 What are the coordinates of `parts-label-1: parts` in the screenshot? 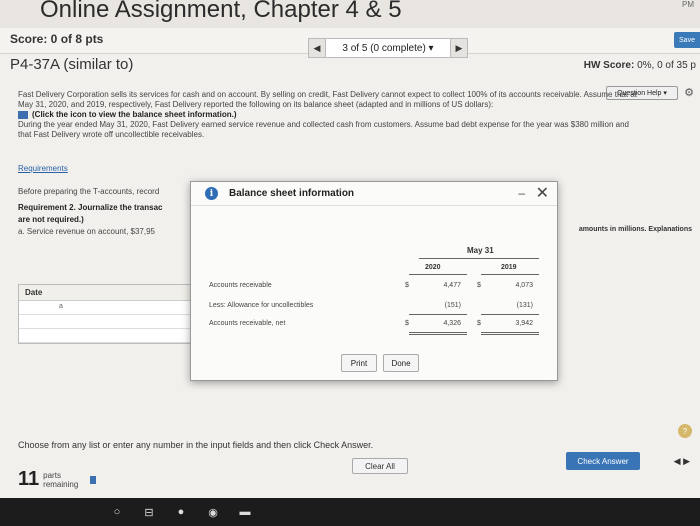 It's located at (52, 475).